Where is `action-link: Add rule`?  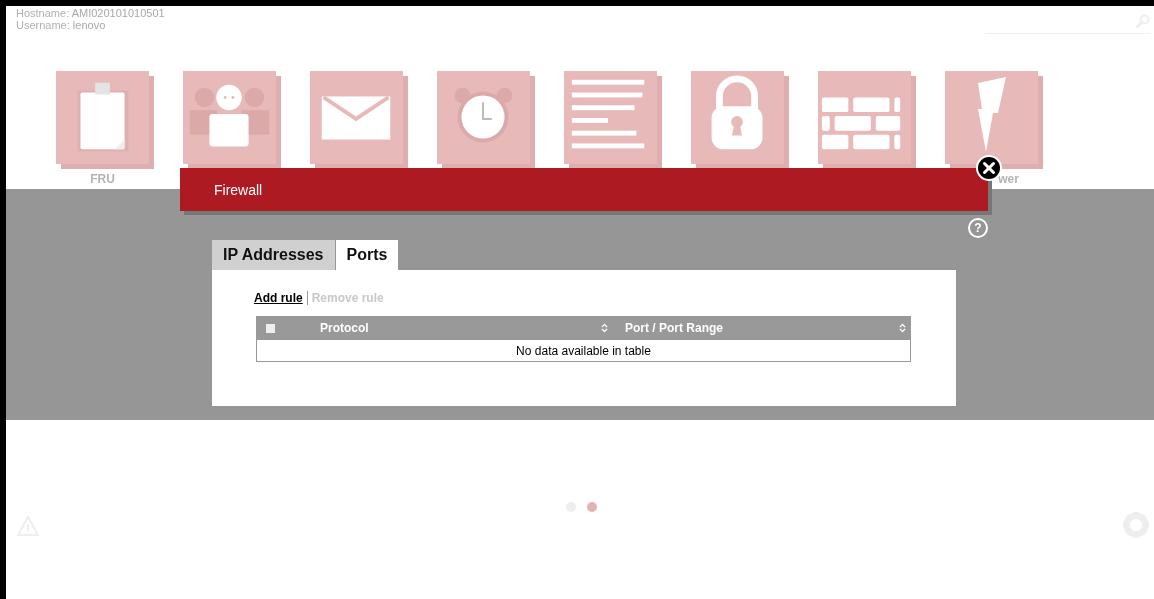
action-link: Add rule is located at coordinates (278, 298).